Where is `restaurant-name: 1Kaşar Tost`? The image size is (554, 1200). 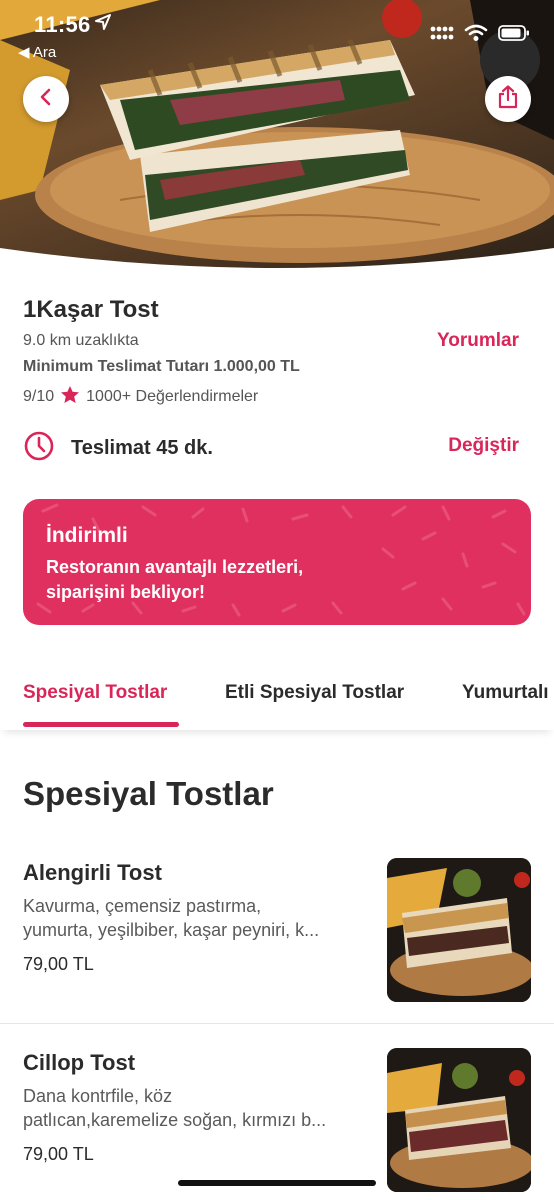
restaurant-name: 1Kaşar Tost is located at coordinates (91, 309).